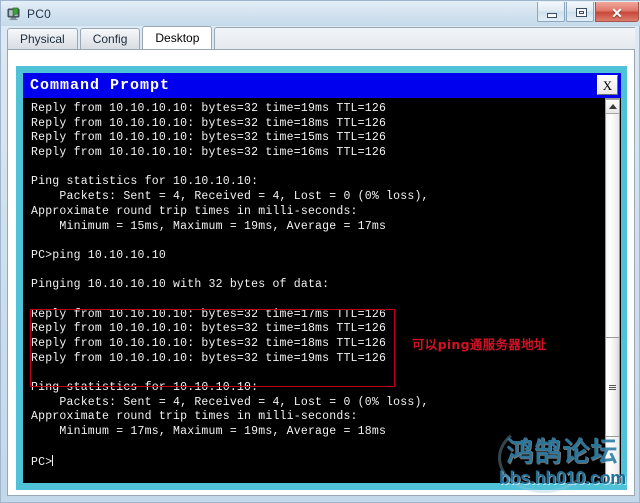 The width and height of the screenshot is (640, 503). I want to click on scrollbar-grip-icon, so click(612, 387).